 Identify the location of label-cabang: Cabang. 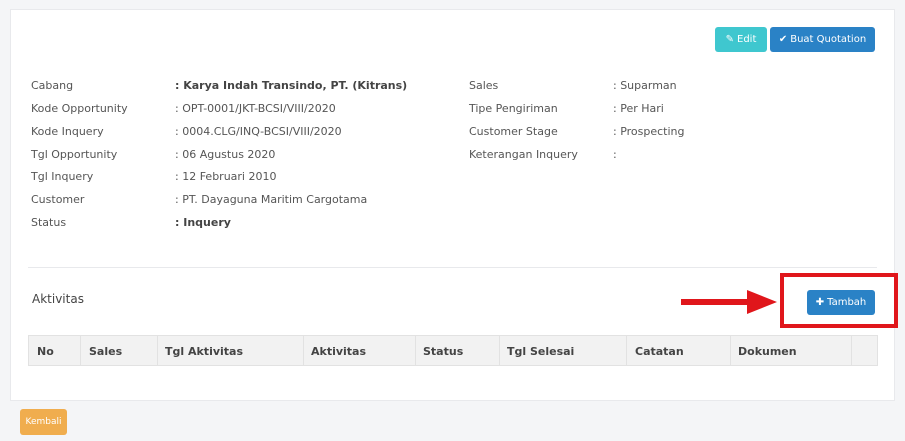
(52, 85).